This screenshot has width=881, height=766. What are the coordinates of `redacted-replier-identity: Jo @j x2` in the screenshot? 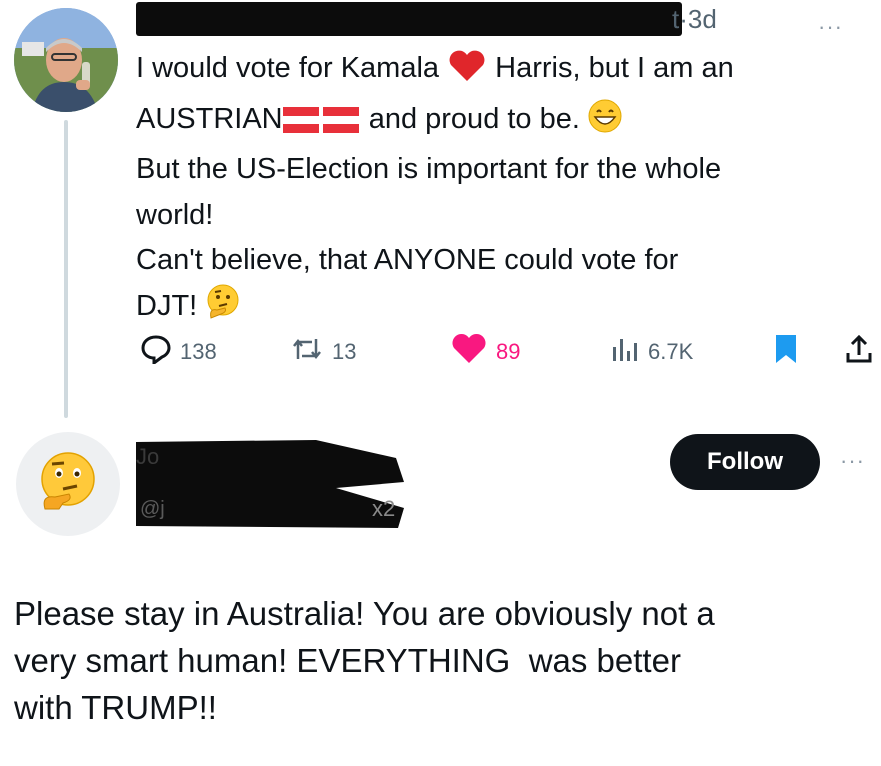 It's located at (271, 484).